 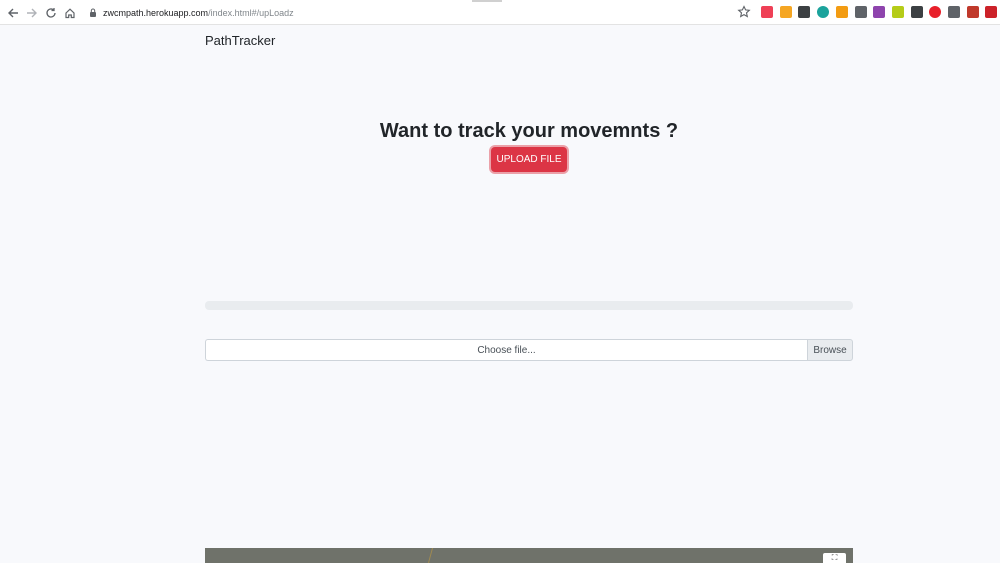 I want to click on pocket-icon, so click(x=767, y=12).